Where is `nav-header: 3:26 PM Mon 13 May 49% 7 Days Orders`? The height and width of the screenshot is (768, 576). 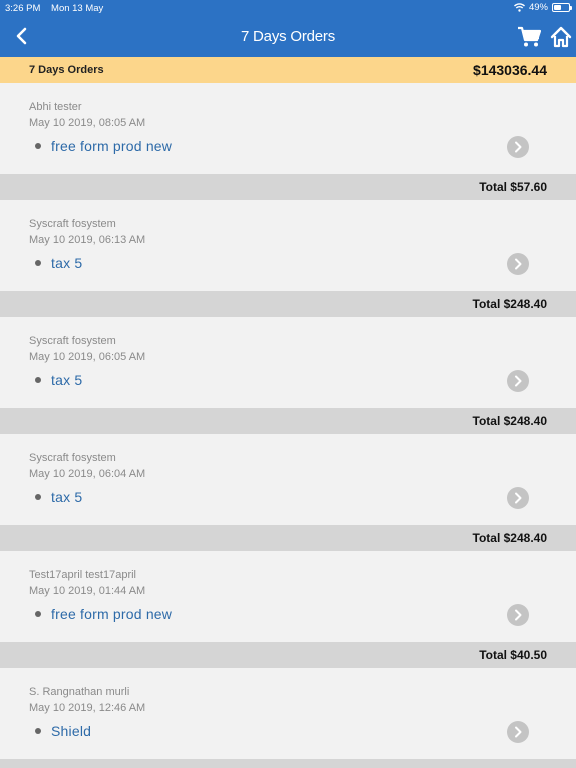
nav-header: 3:26 PM Mon 13 May 49% 7 Days Orders is located at coordinates (288, 28).